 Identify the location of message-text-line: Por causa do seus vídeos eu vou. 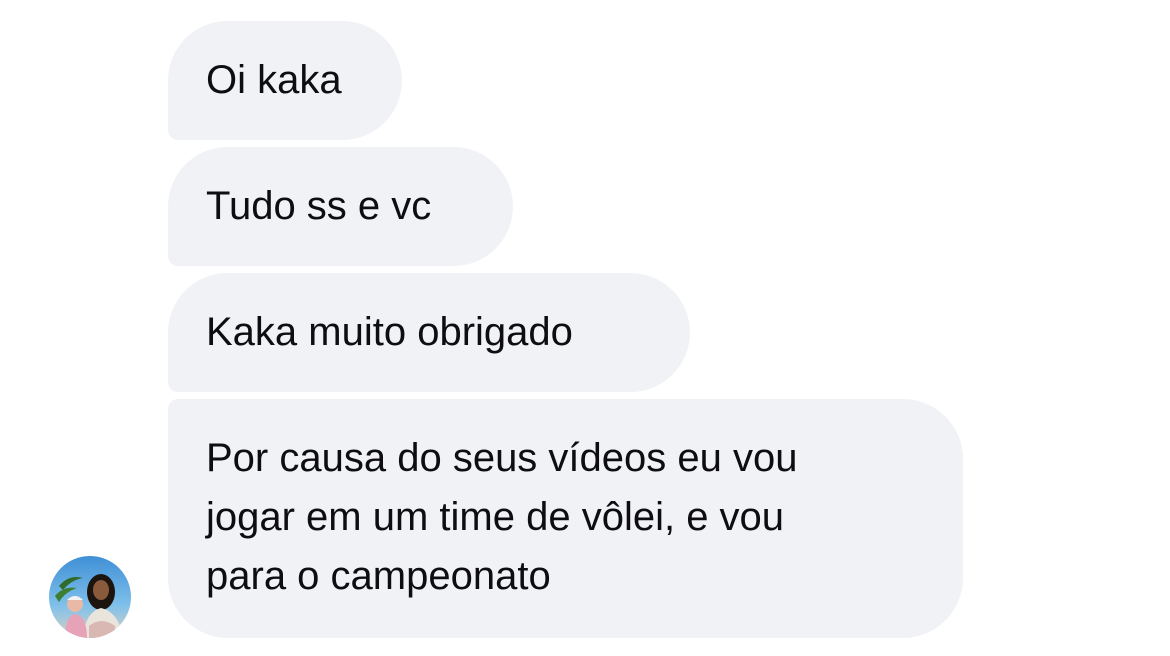
(502, 458).